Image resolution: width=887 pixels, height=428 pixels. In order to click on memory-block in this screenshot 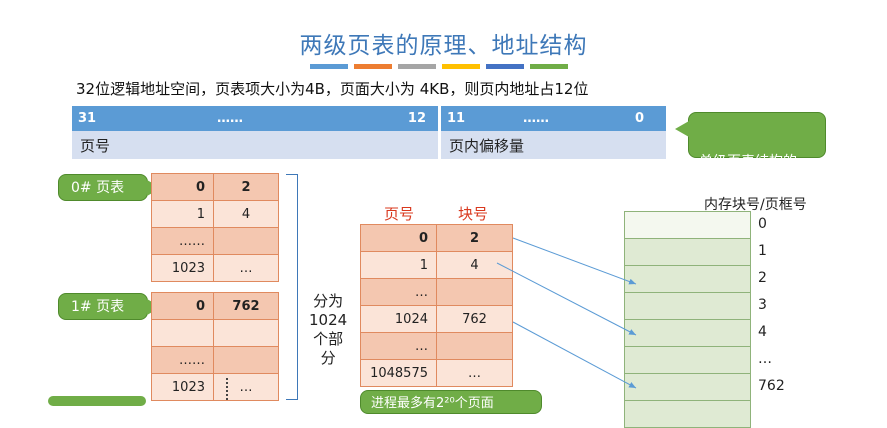, I will do `click(687, 414)`.